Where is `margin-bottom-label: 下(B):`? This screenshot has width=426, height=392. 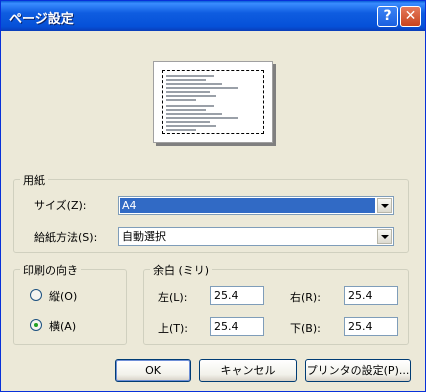 margin-bottom-label: 下(B): is located at coordinates (305, 328).